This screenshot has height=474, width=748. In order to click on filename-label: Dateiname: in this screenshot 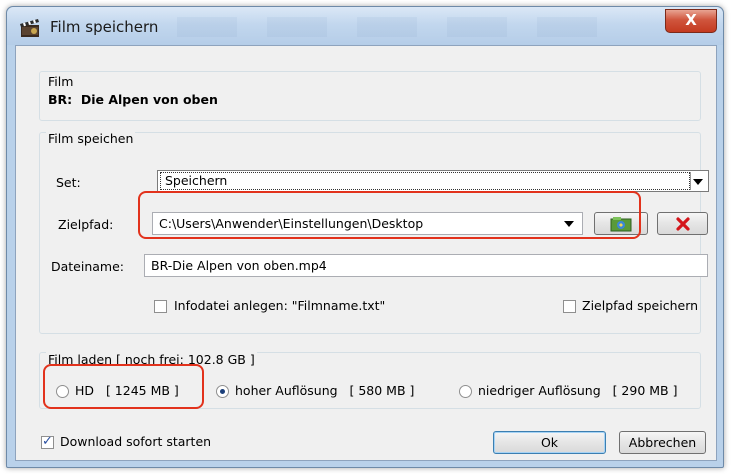, I will do `click(88, 266)`.